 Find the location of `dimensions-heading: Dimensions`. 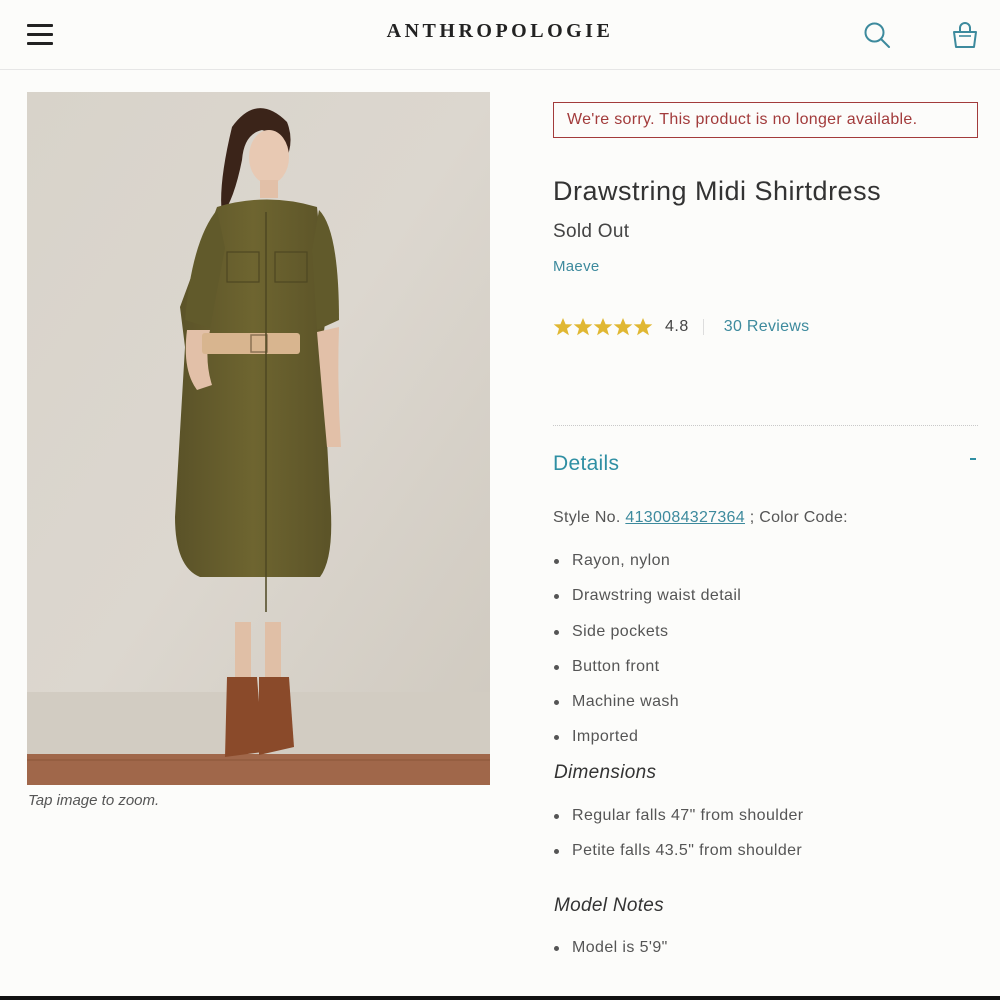

dimensions-heading: Dimensions is located at coordinates (605, 772).